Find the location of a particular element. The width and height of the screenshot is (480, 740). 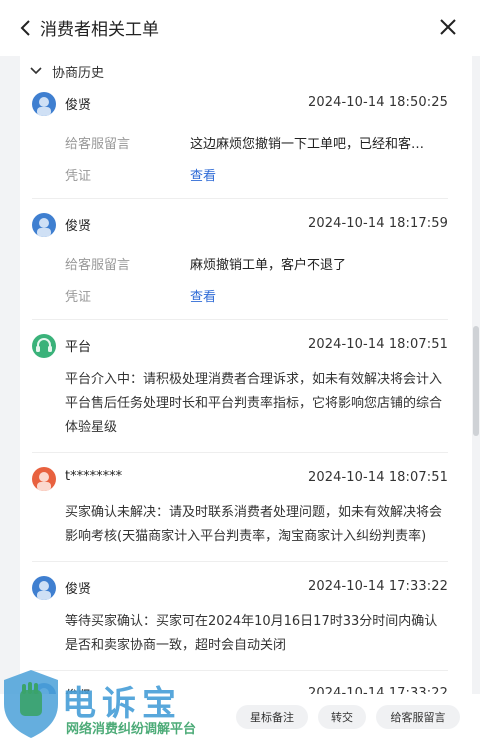

headset-icon is located at coordinates (44, 345).